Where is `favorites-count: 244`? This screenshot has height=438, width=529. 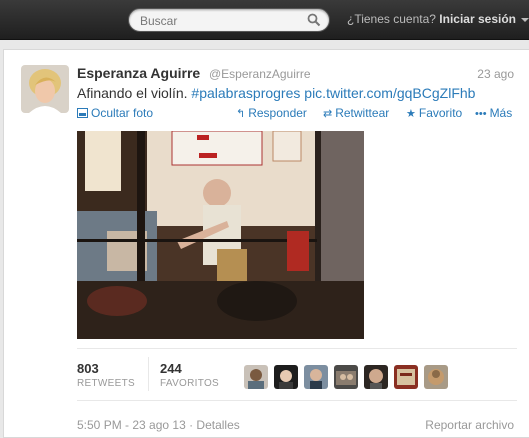 favorites-count: 244 is located at coordinates (171, 368).